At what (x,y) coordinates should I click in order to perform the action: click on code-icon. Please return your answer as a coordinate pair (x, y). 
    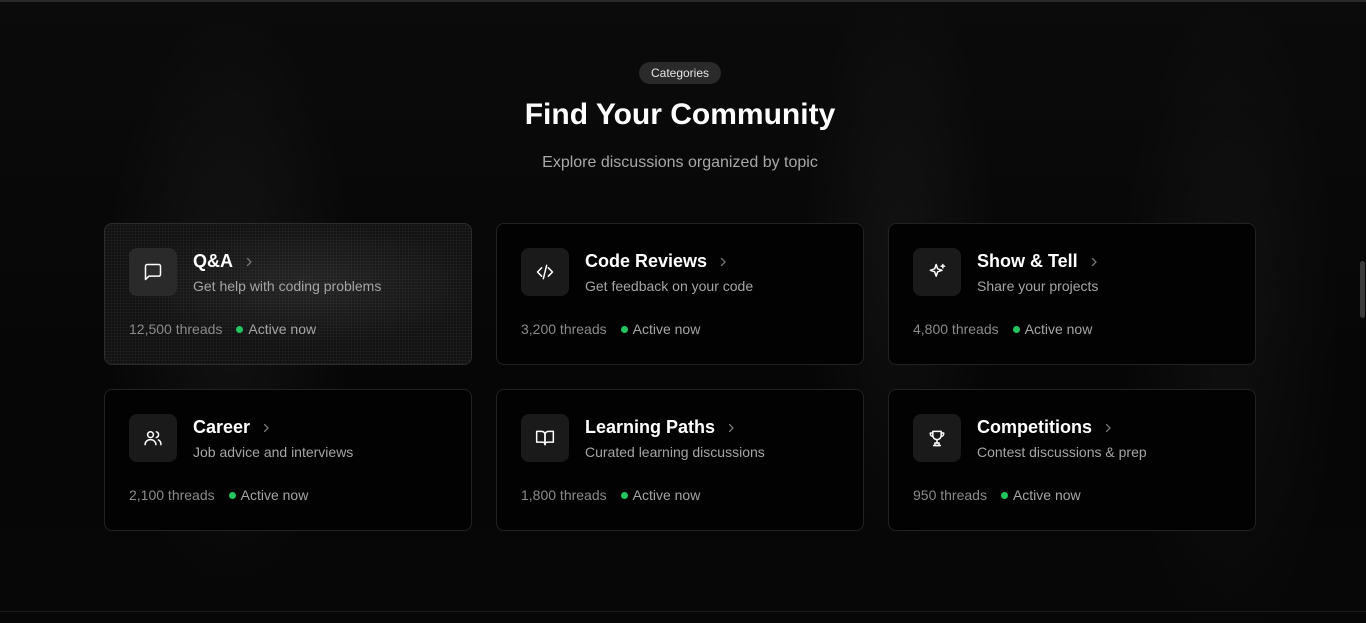
    Looking at the image, I should click on (545, 272).